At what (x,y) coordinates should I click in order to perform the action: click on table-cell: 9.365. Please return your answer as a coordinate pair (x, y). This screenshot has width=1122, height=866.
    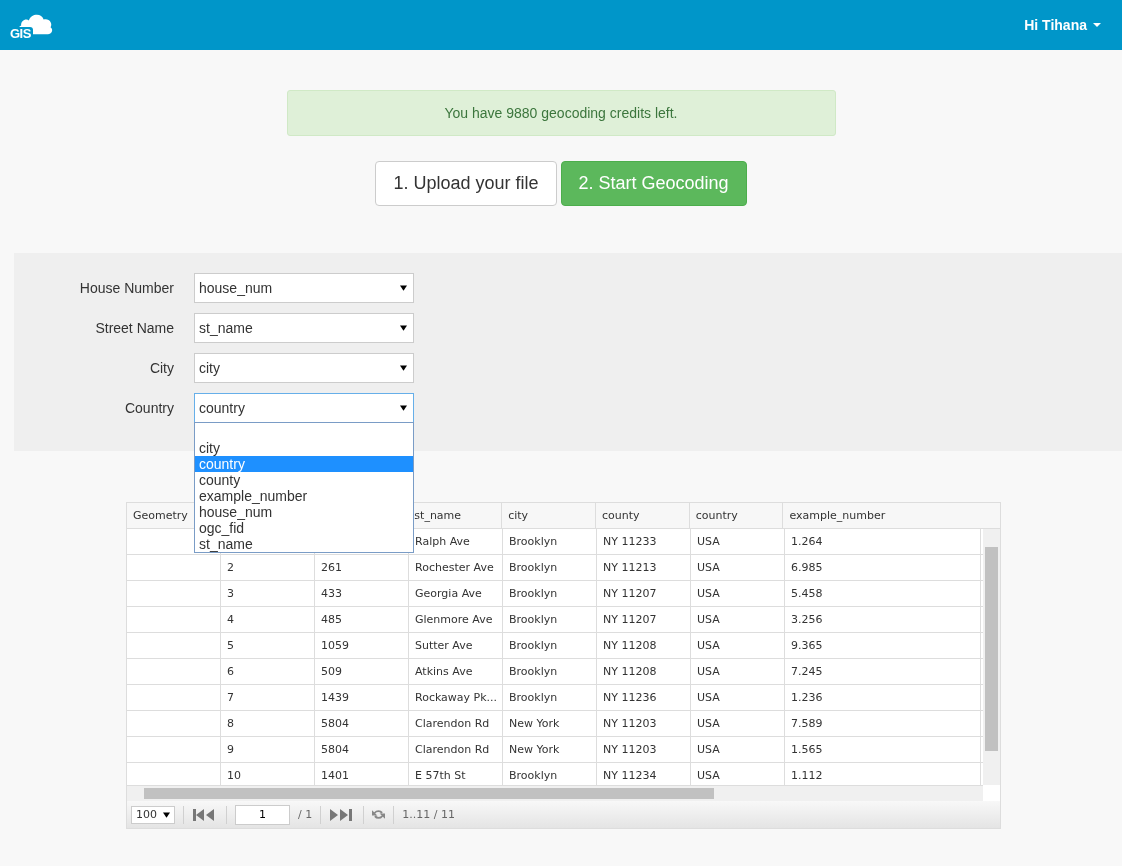
    Looking at the image, I should click on (807, 645).